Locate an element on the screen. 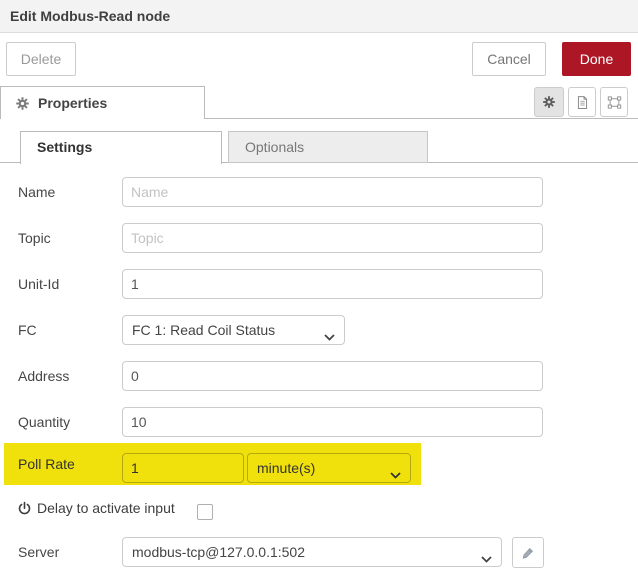  address-label: Address is located at coordinates (44, 376).